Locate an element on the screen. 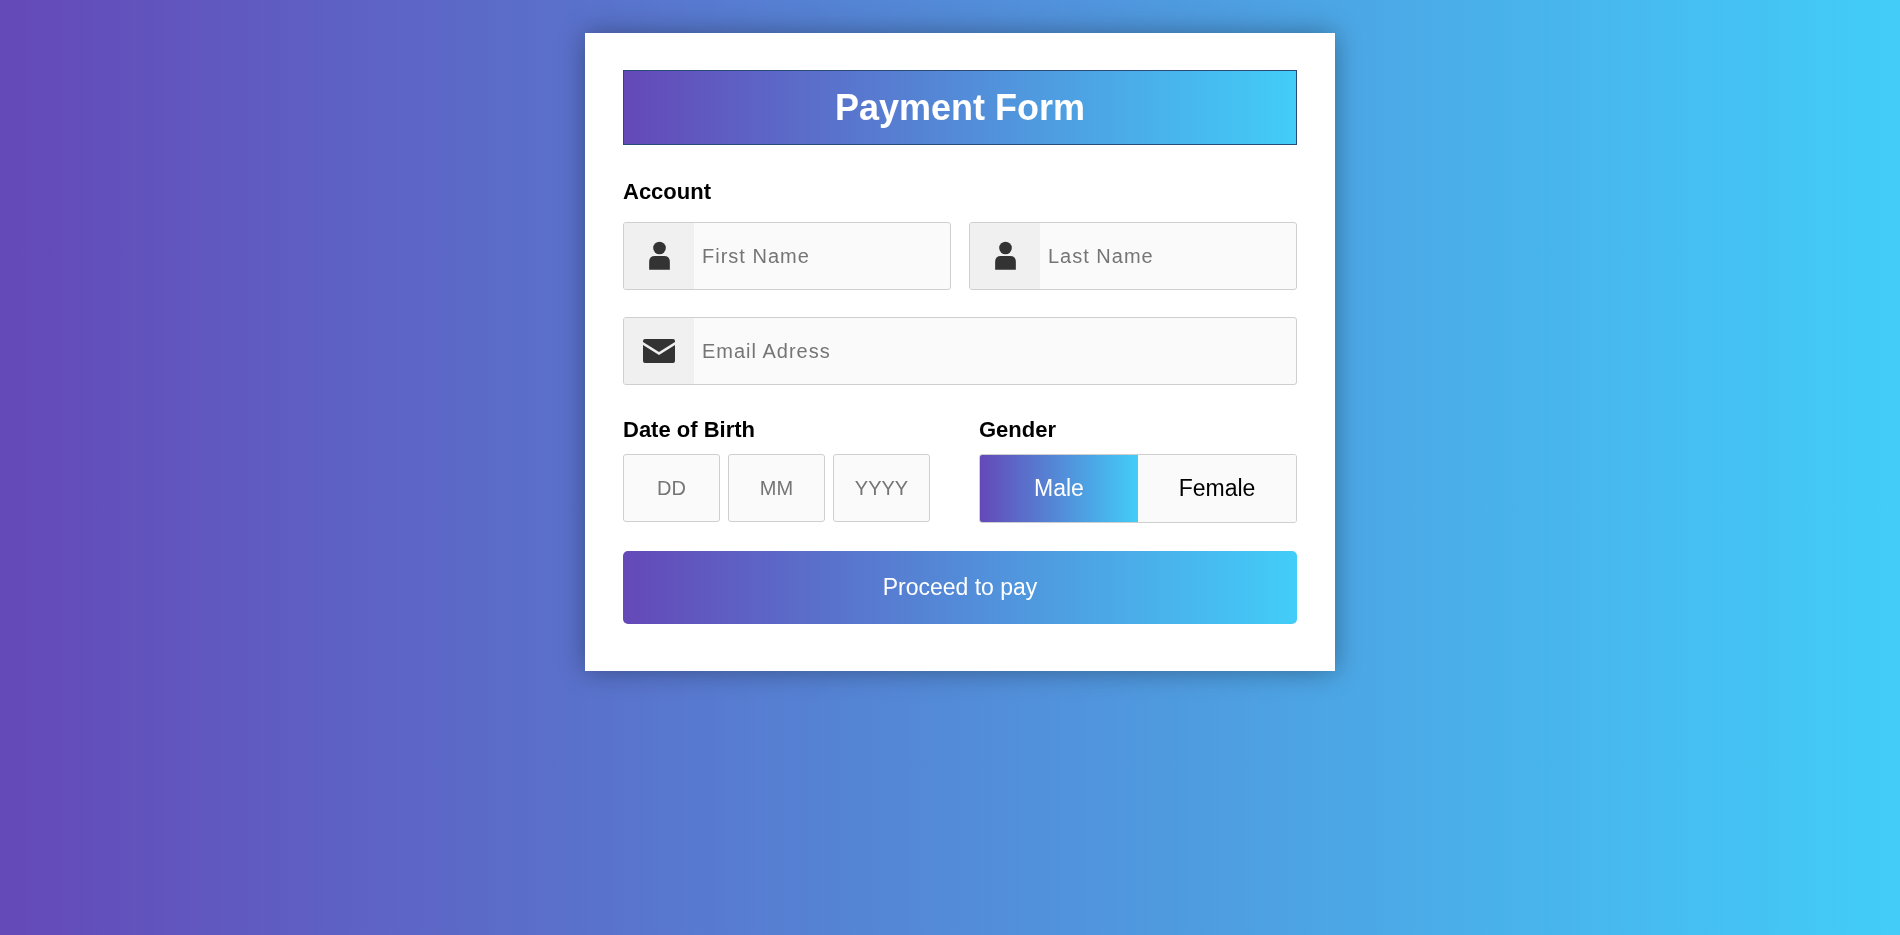 This screenshot has width=1900, height=935. section-label: Account is located at coordinates (667, 192).